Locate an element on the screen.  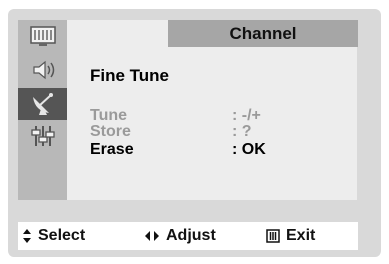
sidebar is located at coordinates (42, 110).